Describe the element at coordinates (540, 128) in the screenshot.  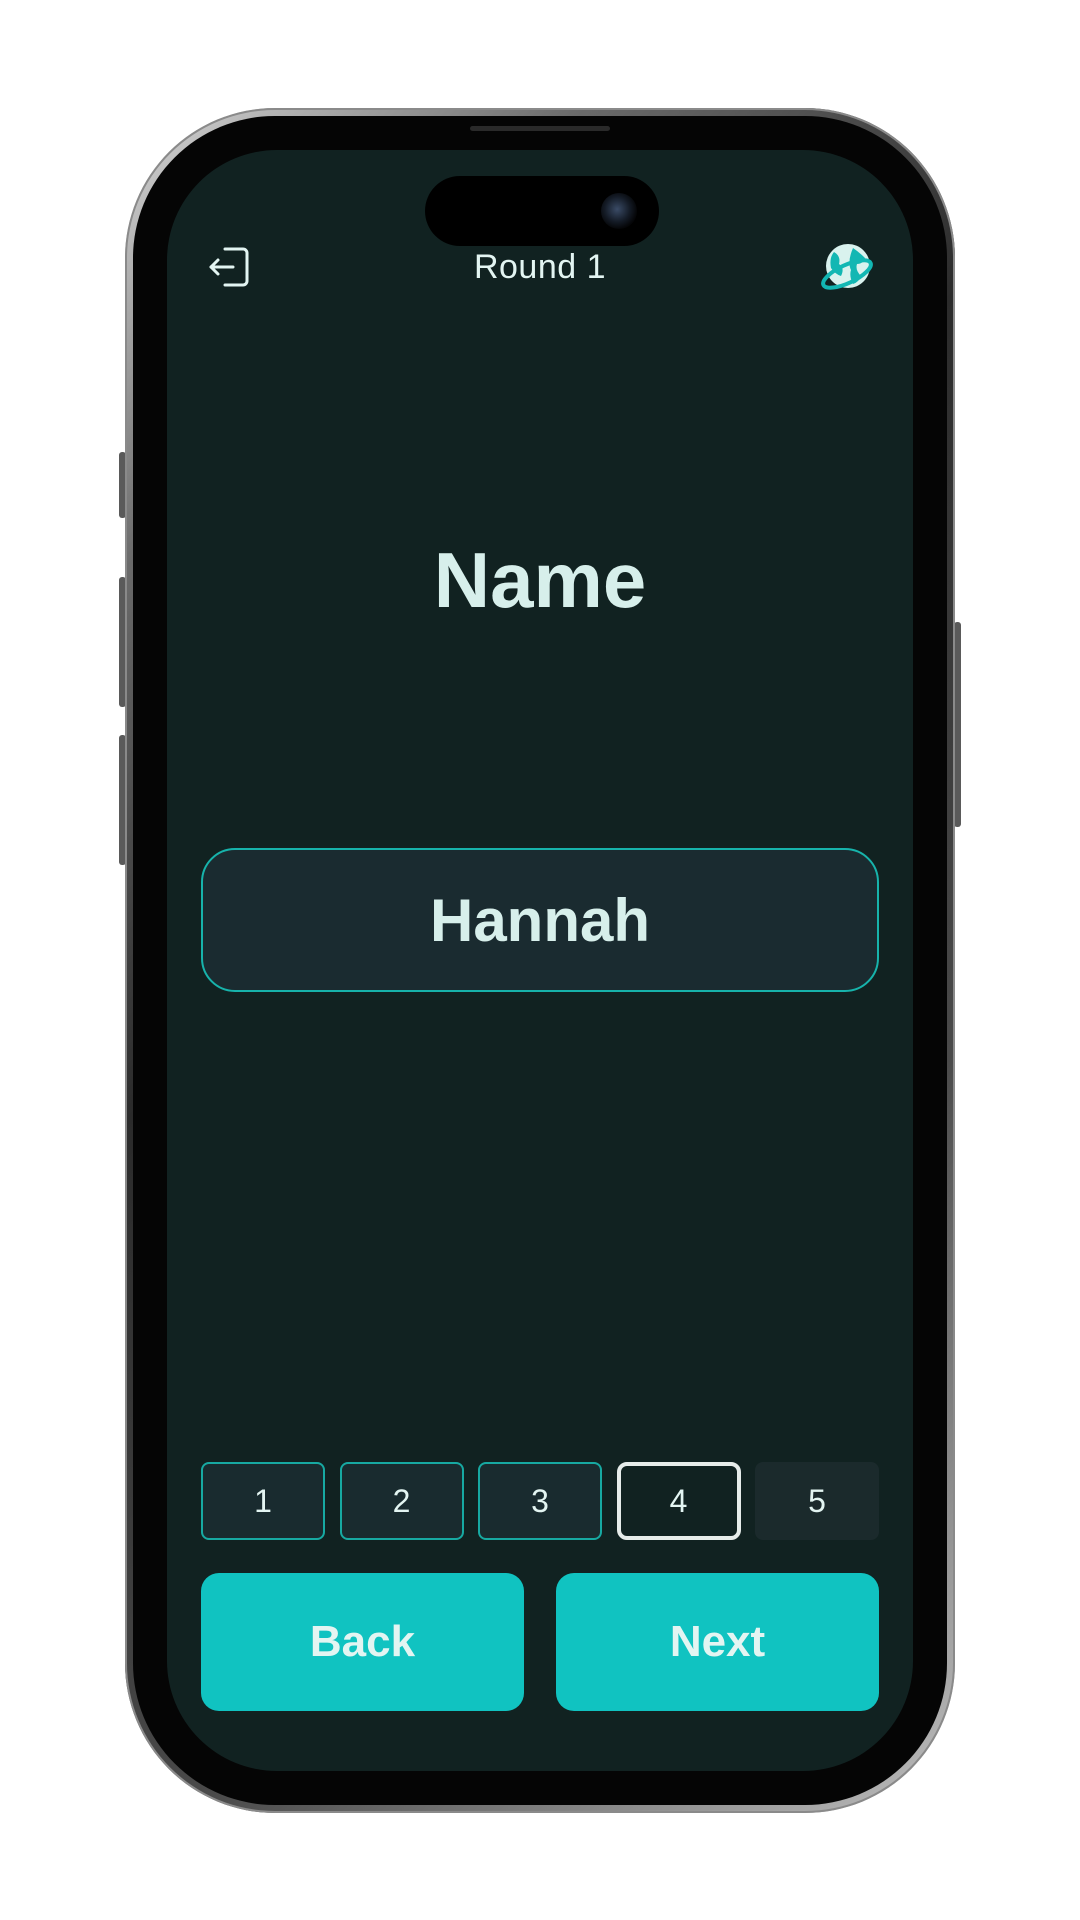
I see `phone-earpiece` at that location.